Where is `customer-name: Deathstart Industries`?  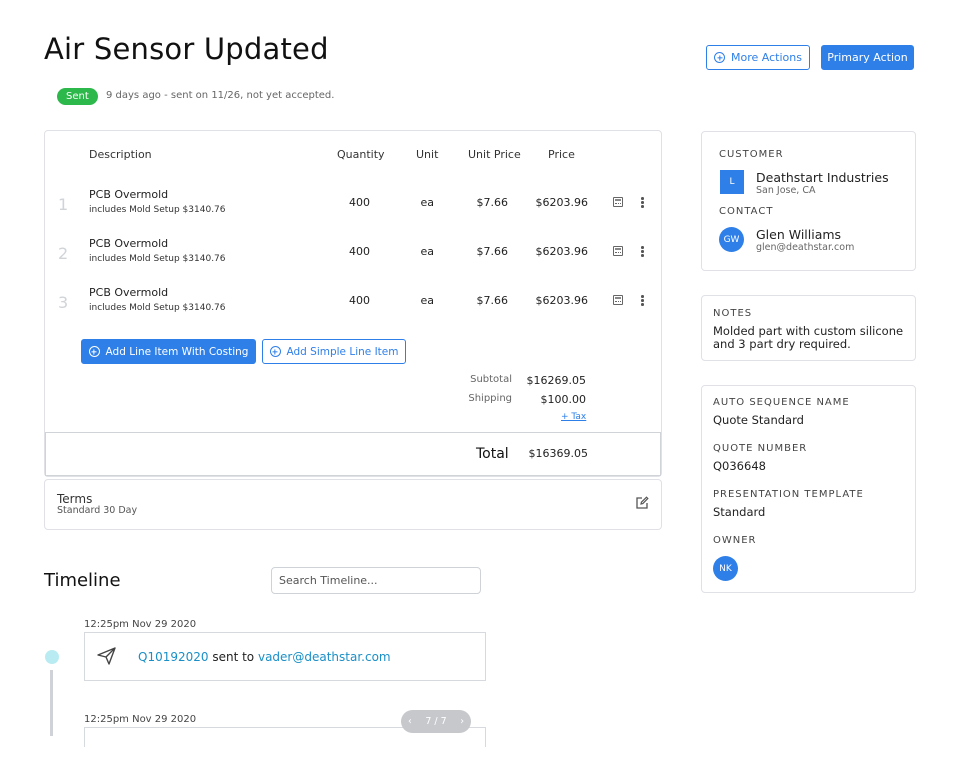 customer-name: Deathstart Industries is located at coordinates (822, 177).